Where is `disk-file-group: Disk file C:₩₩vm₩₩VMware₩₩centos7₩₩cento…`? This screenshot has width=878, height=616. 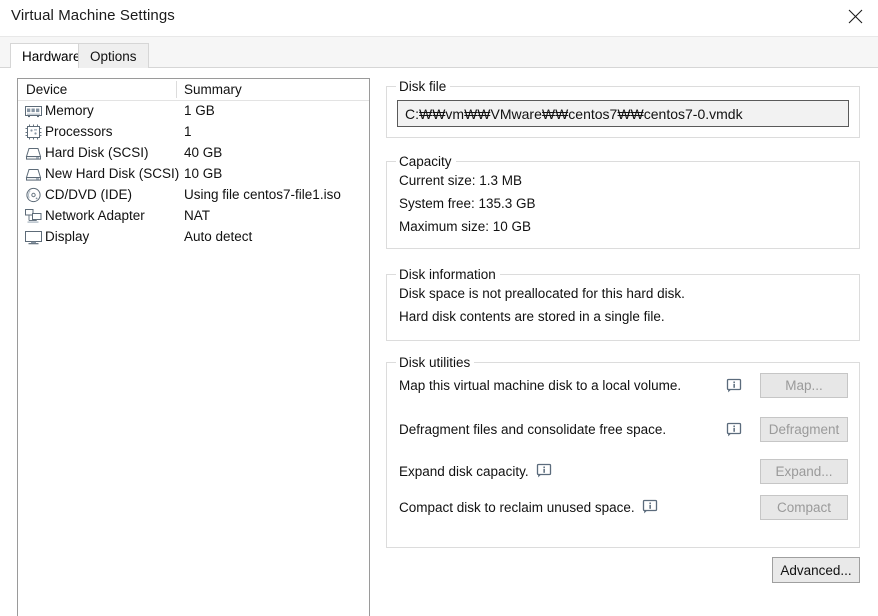
disk-file-group: Disk file C:₩₩vm₩₩VMware₩₩centos7₩₩cento… is located at coordinates (623, 108).